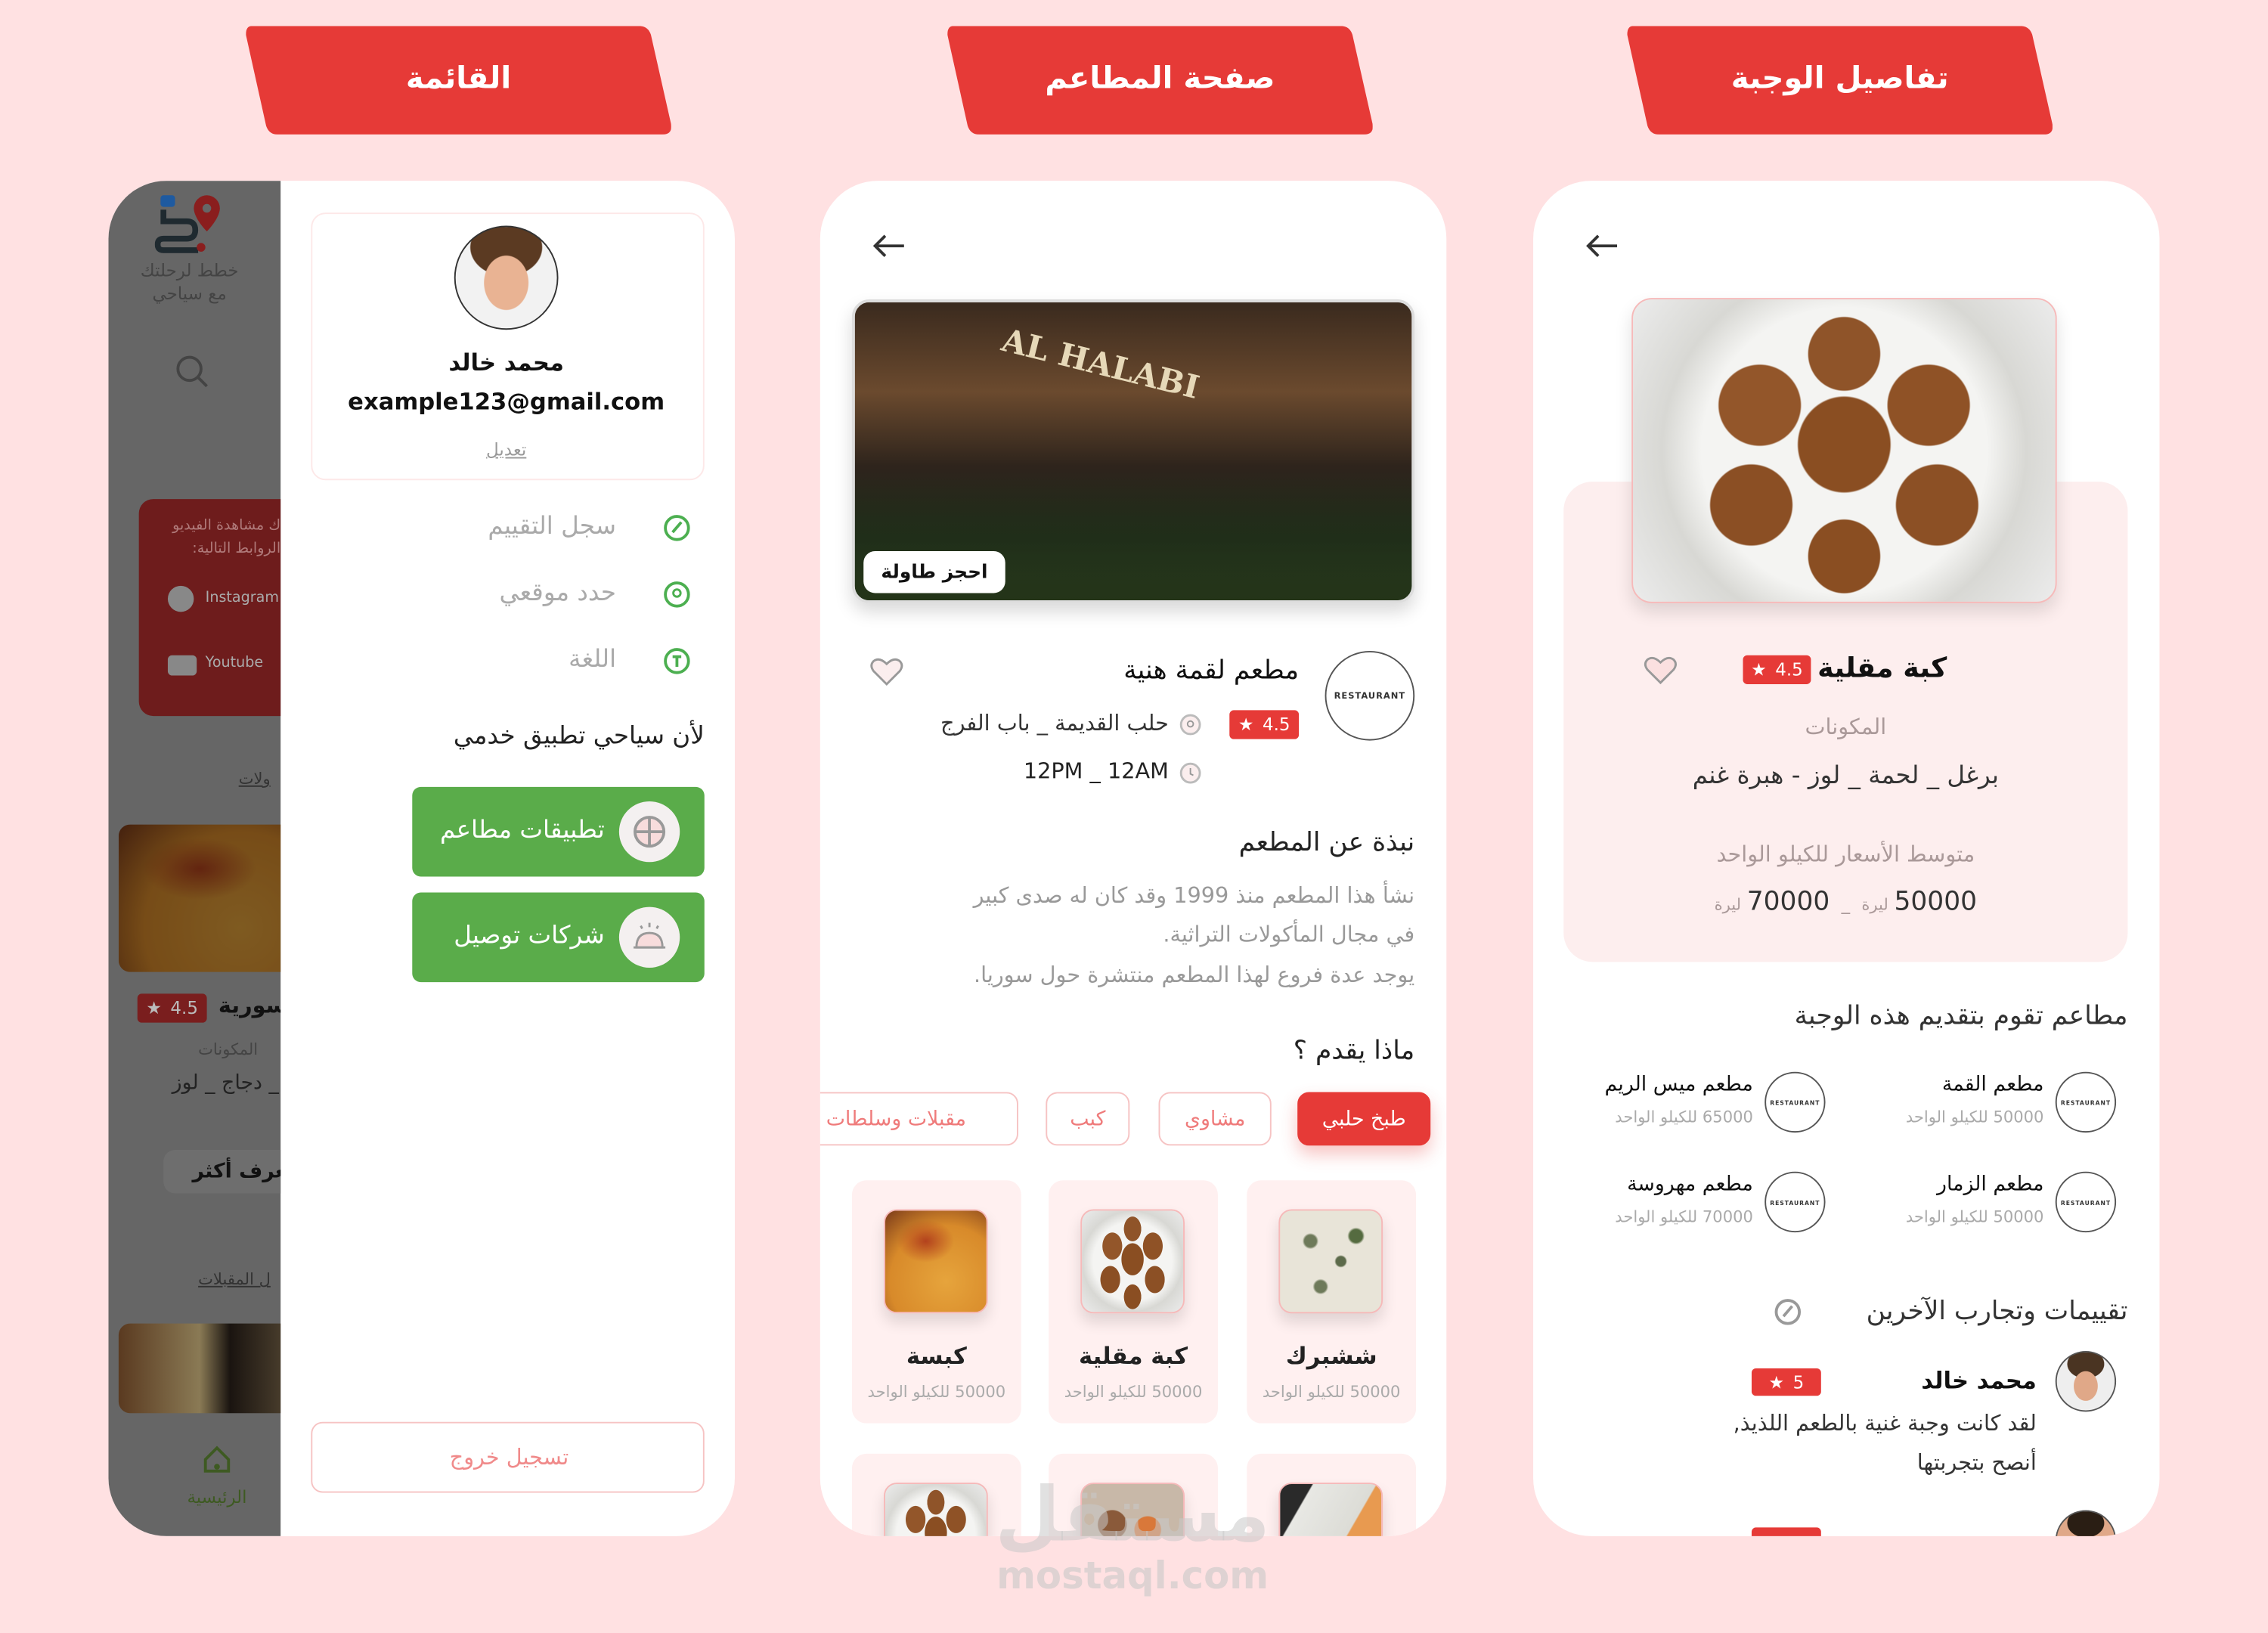  I want to click on restaurant-price: 70000 للكيلو الواحد, so click(1684, 1217).